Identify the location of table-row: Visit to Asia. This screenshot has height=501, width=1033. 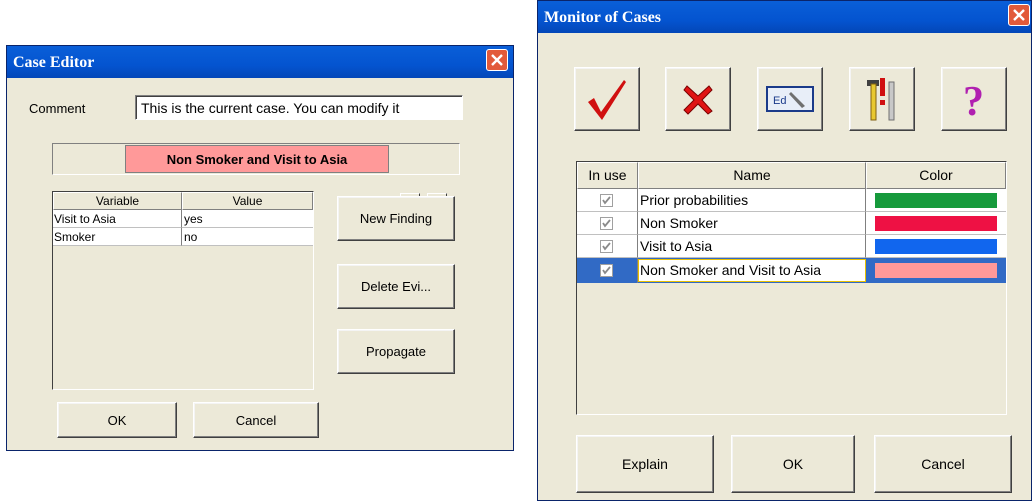
(791, 246).